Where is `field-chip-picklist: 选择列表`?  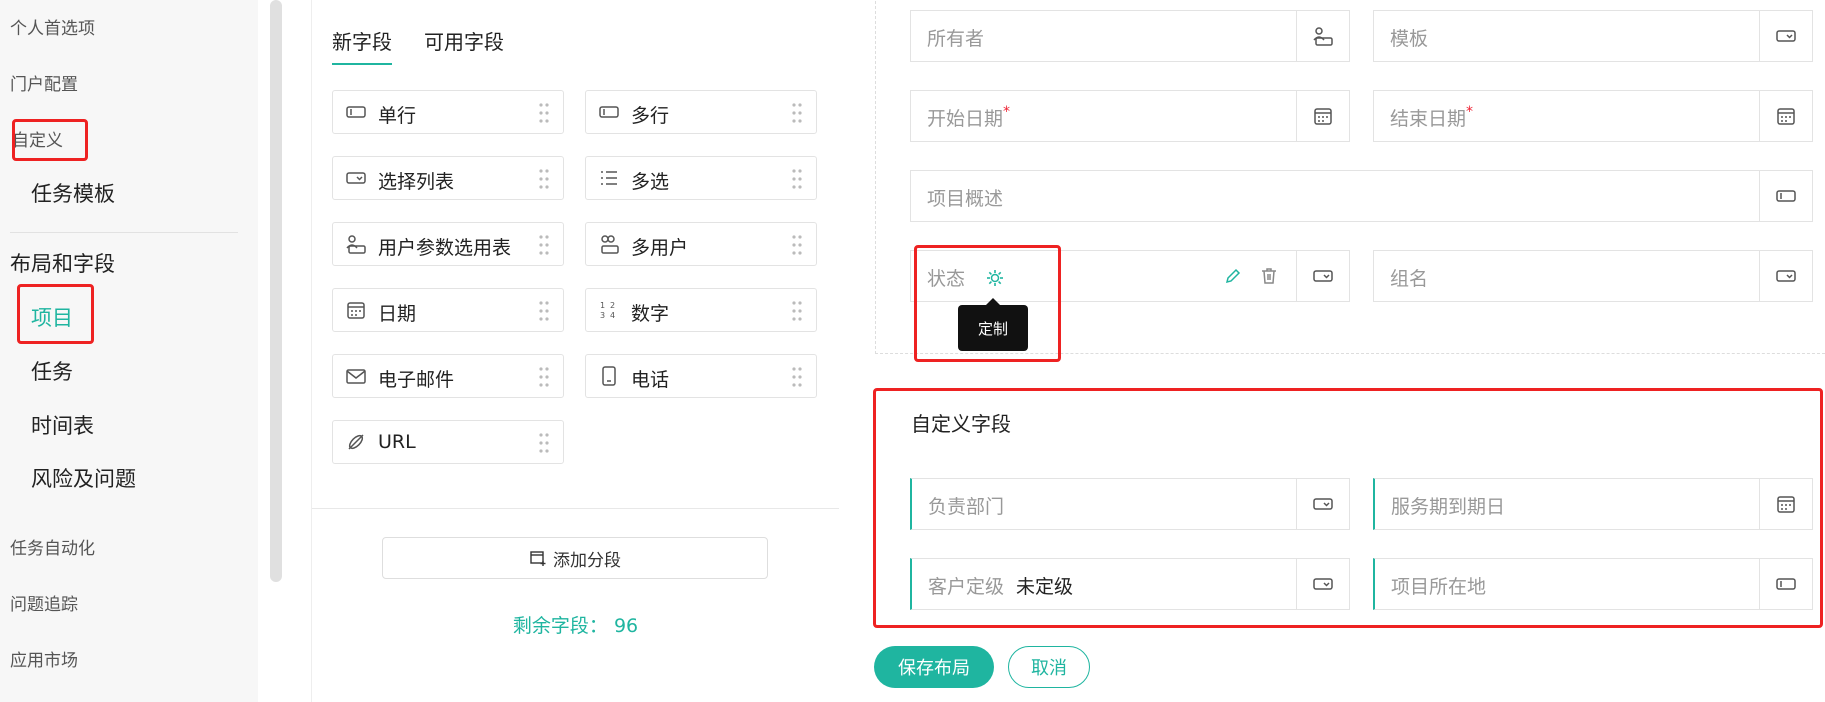
field-chip-picklist: 选择列表 is located at coordinates (448, 178).